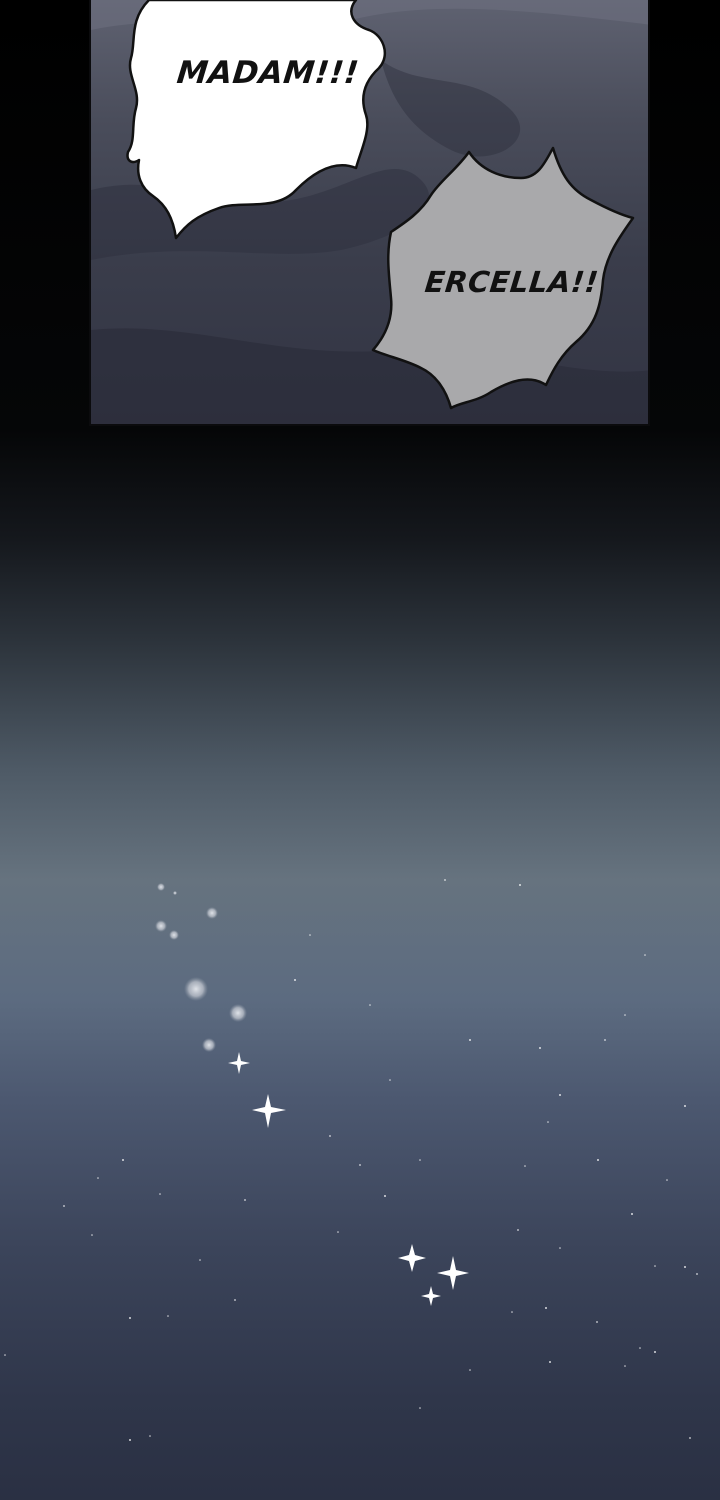 Image resolution: width=720 pixels, height=1500 pixels. I want to click on bubble-text-ercella: ERCELLA!!, so click(512, 282).